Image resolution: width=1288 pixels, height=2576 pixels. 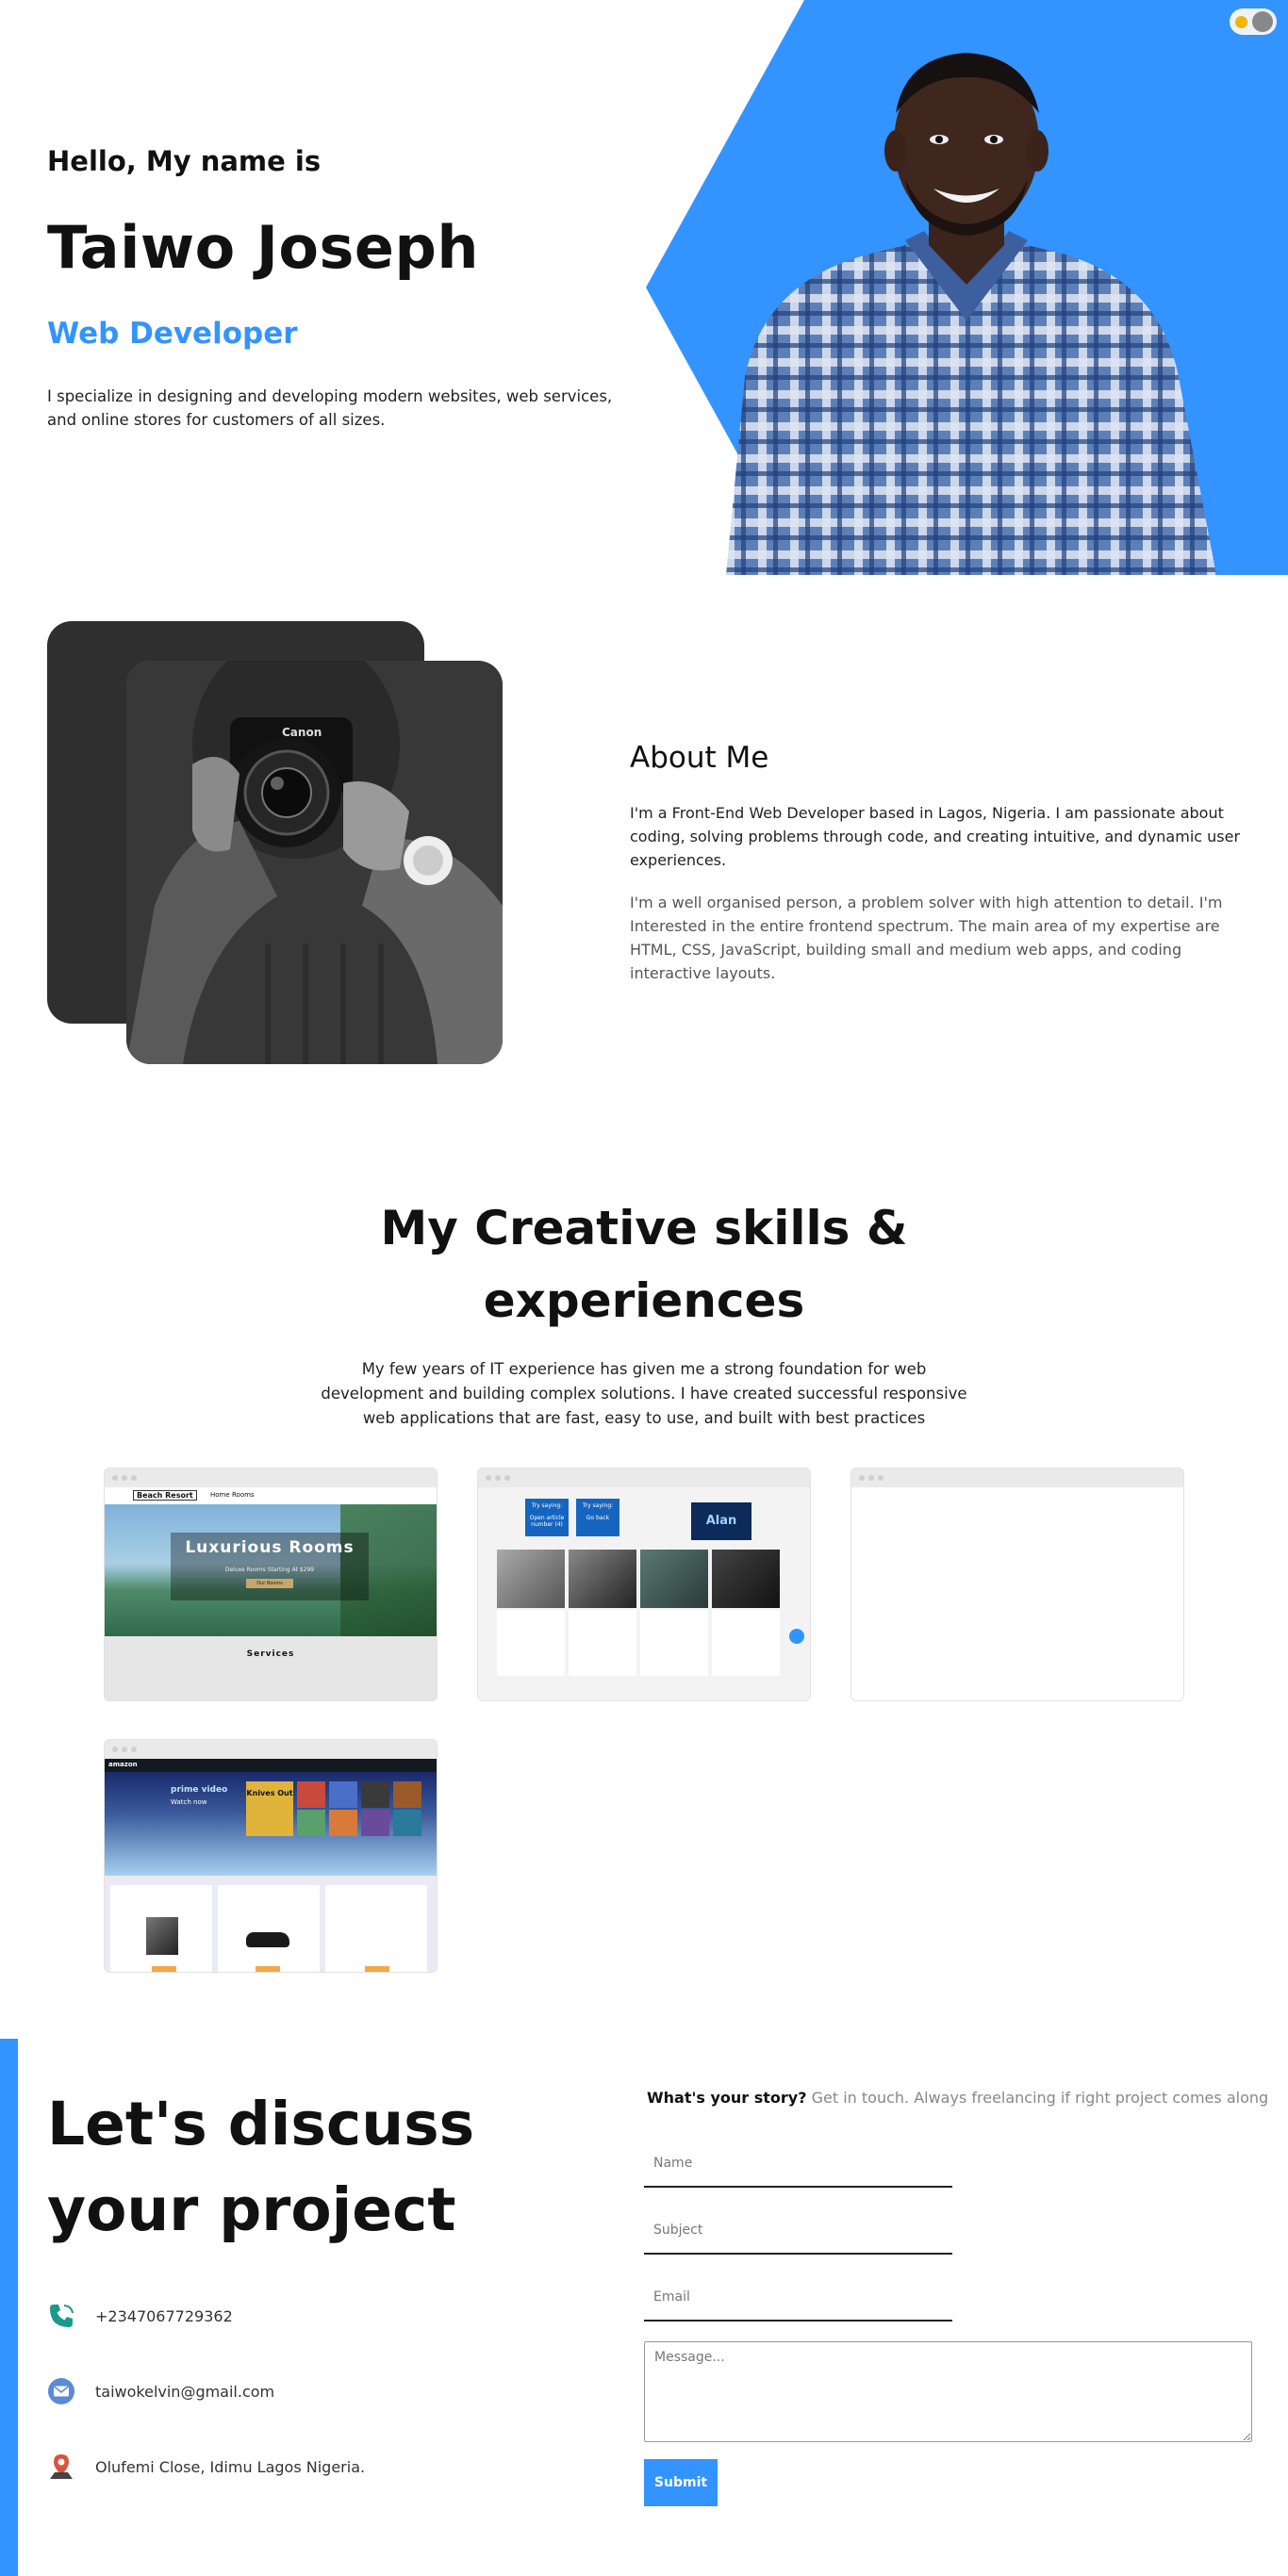 I want to click on contact-address: Olufemi Close, Idimu Lagos Nigeria., so click(x=206, y=2467).